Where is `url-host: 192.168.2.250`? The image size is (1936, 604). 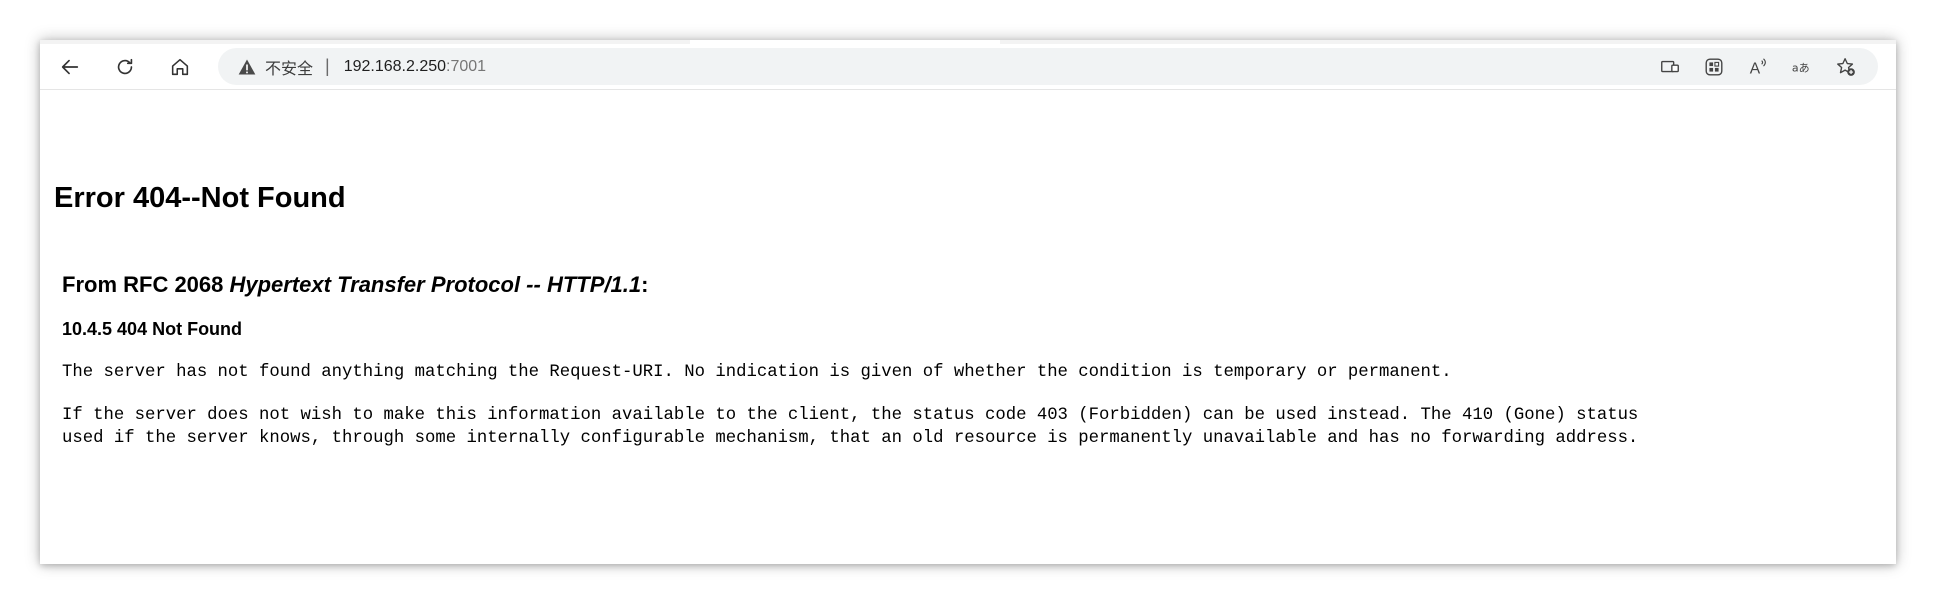
url-host: 192.168.2.250 is located at coordinates (395, 66).